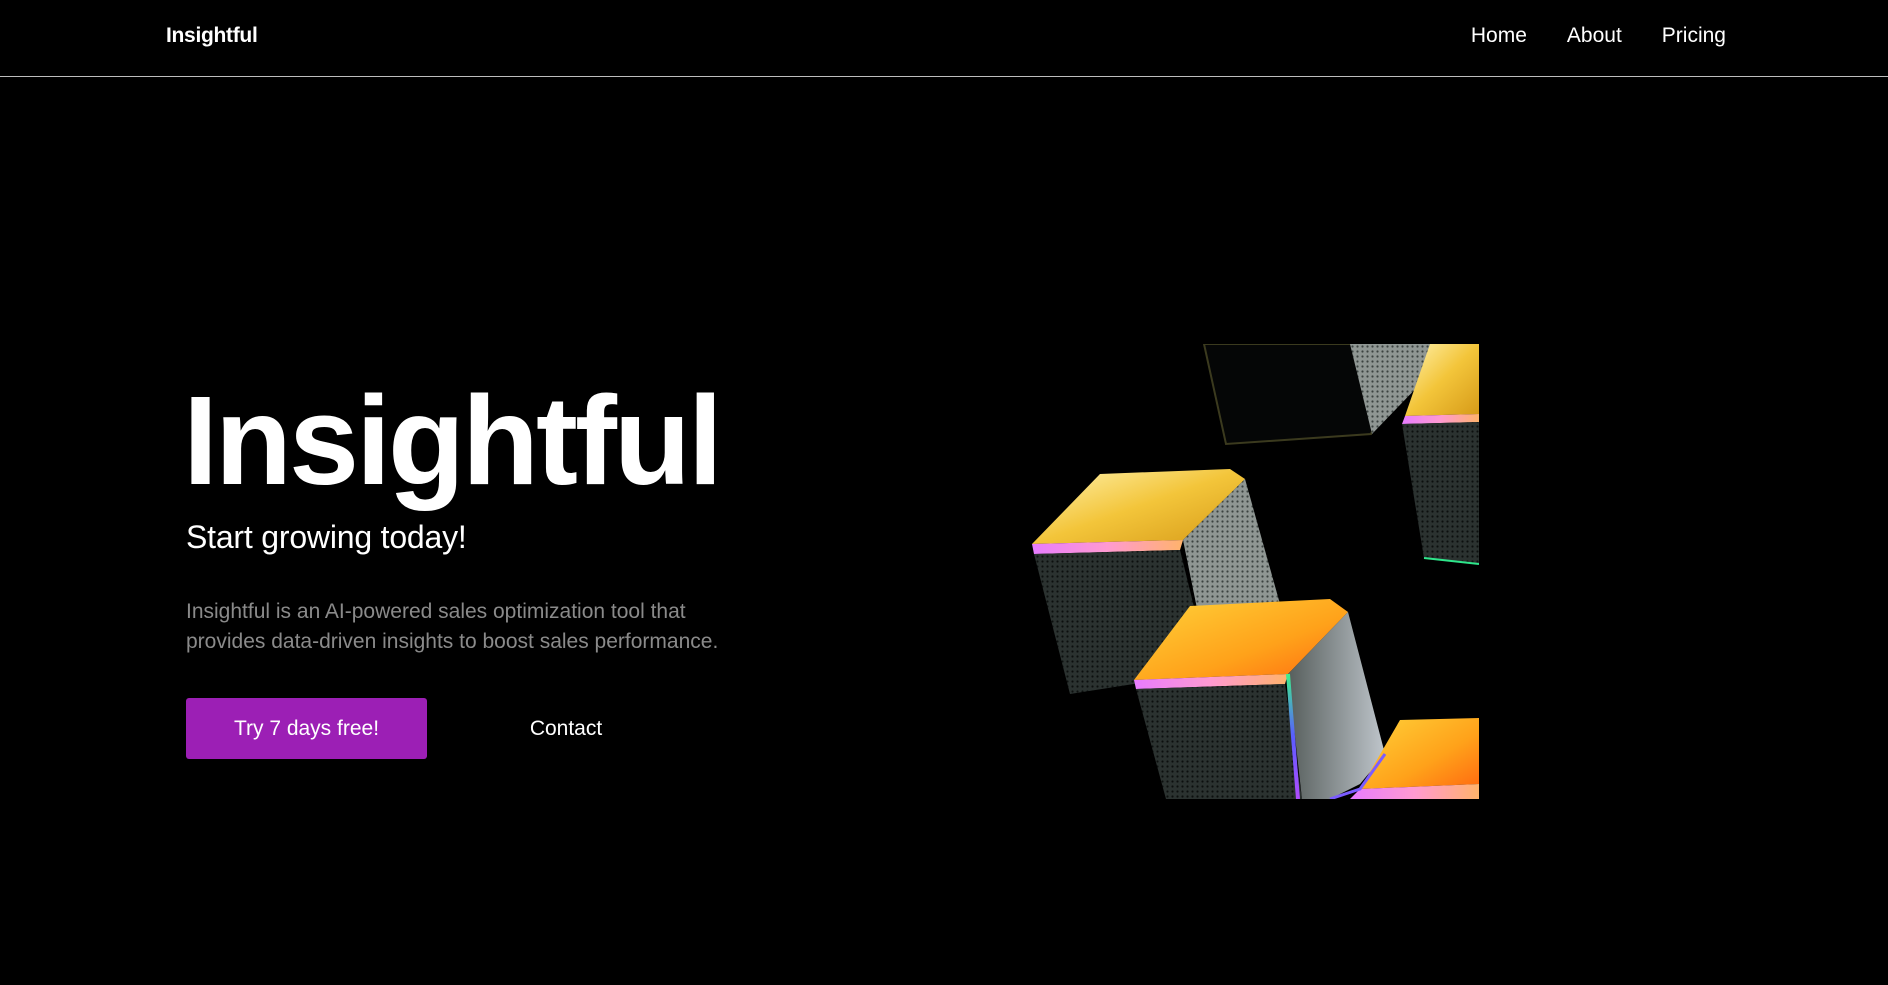  I want to click on hero-title: Insightful, so click(453, 440).